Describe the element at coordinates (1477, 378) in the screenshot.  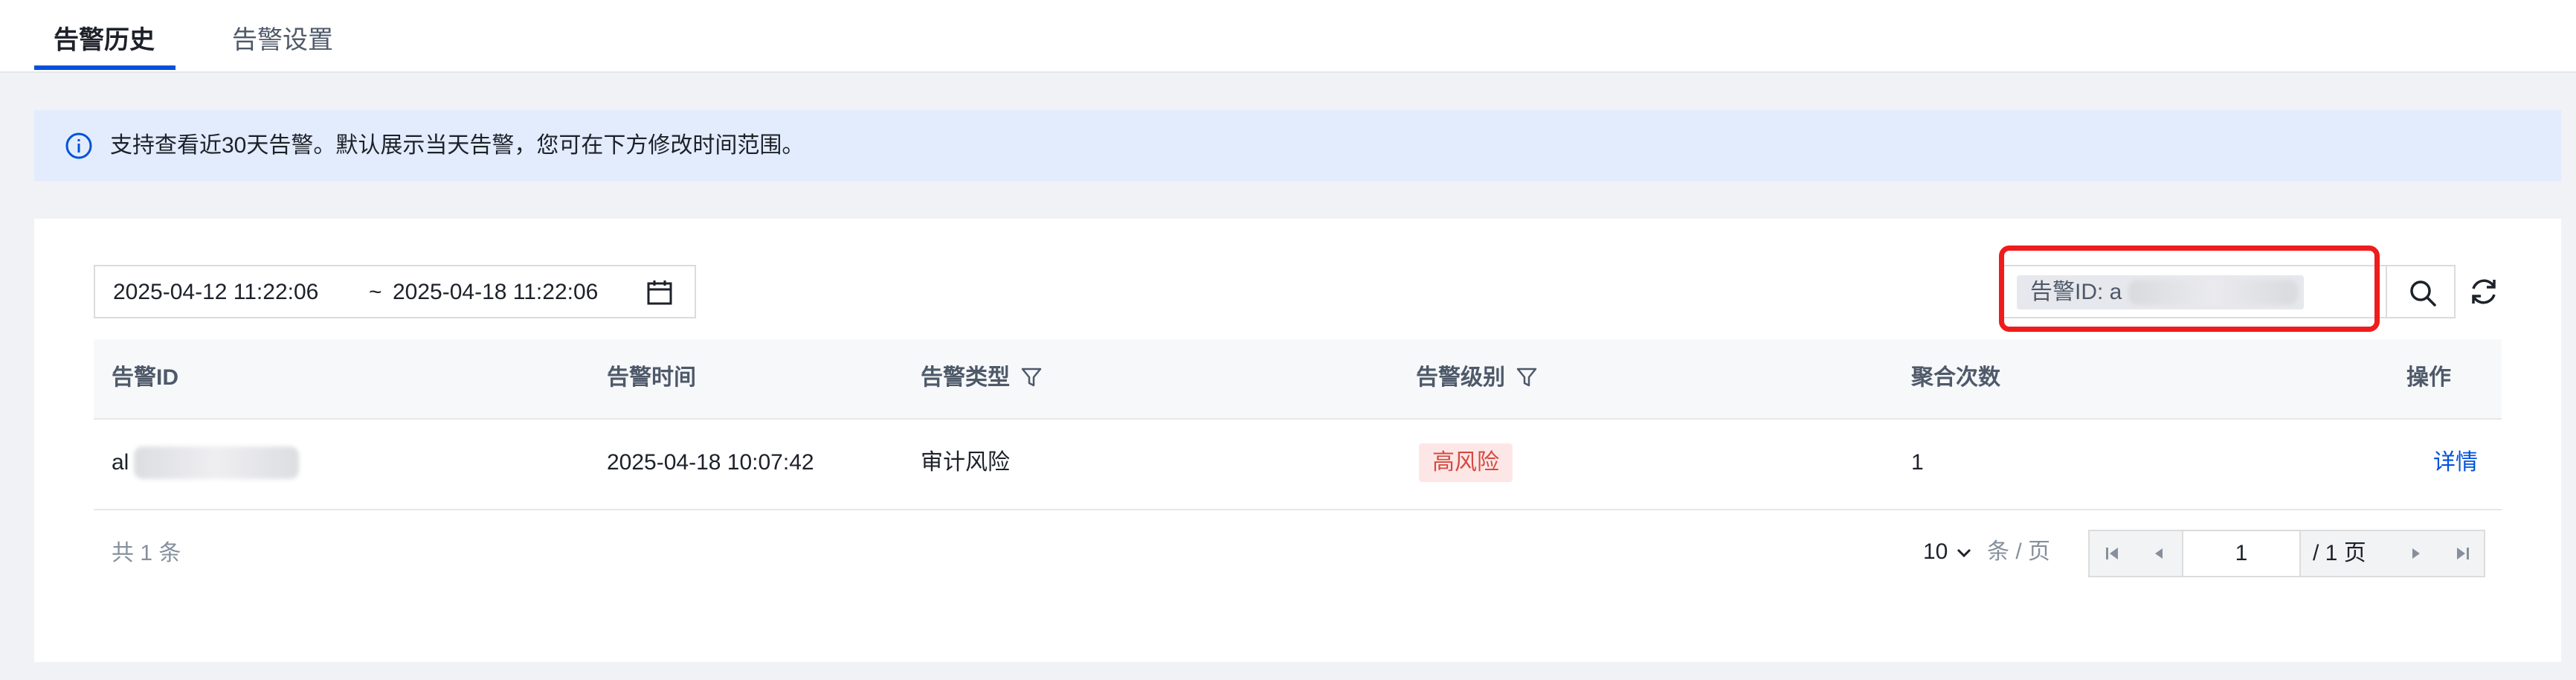
I see `column-header-alert-level: 告警级别` at that location.